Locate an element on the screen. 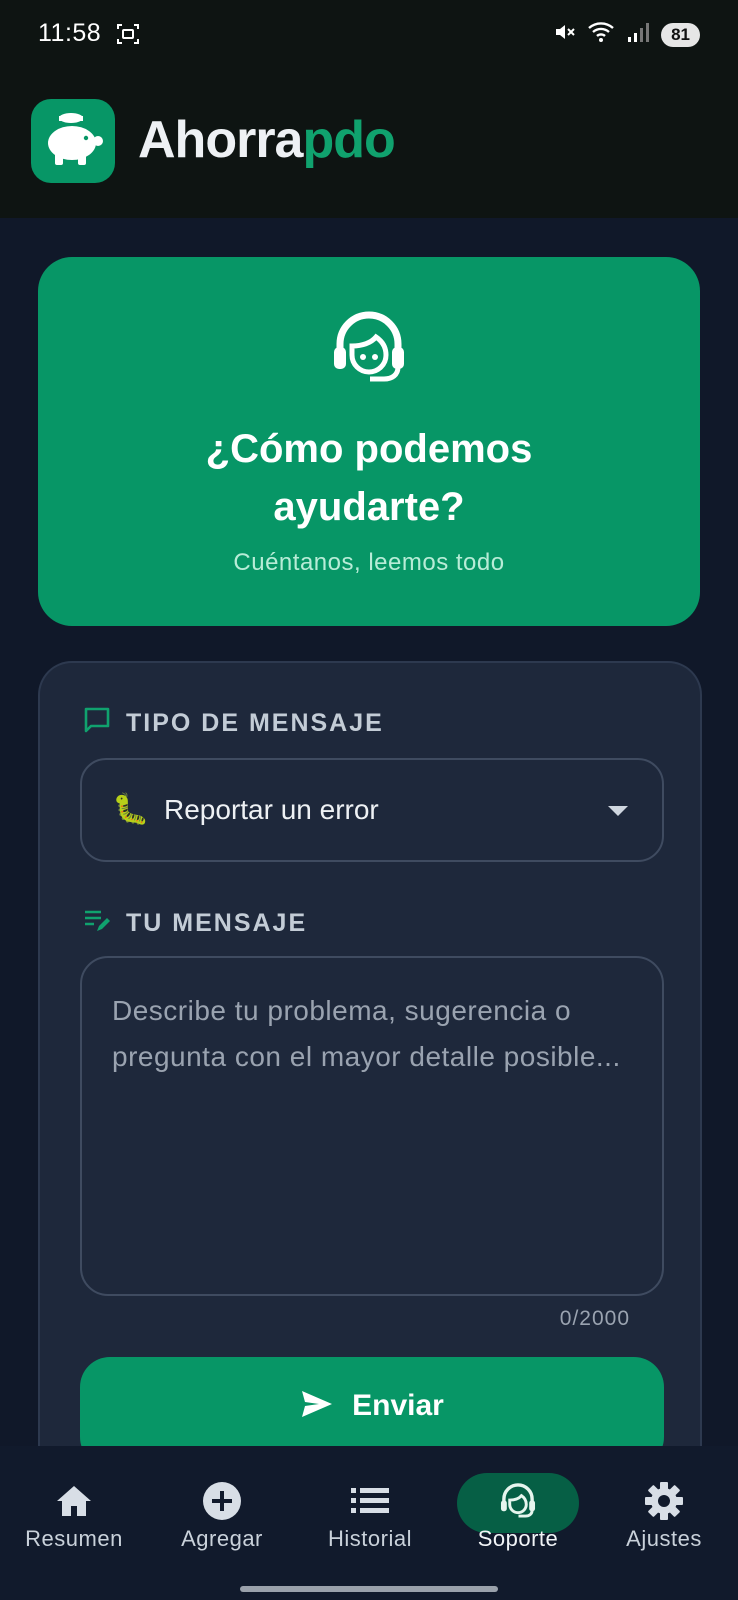 This screenshot has width=738, height=1600. message-label-text: TU MENSAJE is located at coordinates (217, 923).